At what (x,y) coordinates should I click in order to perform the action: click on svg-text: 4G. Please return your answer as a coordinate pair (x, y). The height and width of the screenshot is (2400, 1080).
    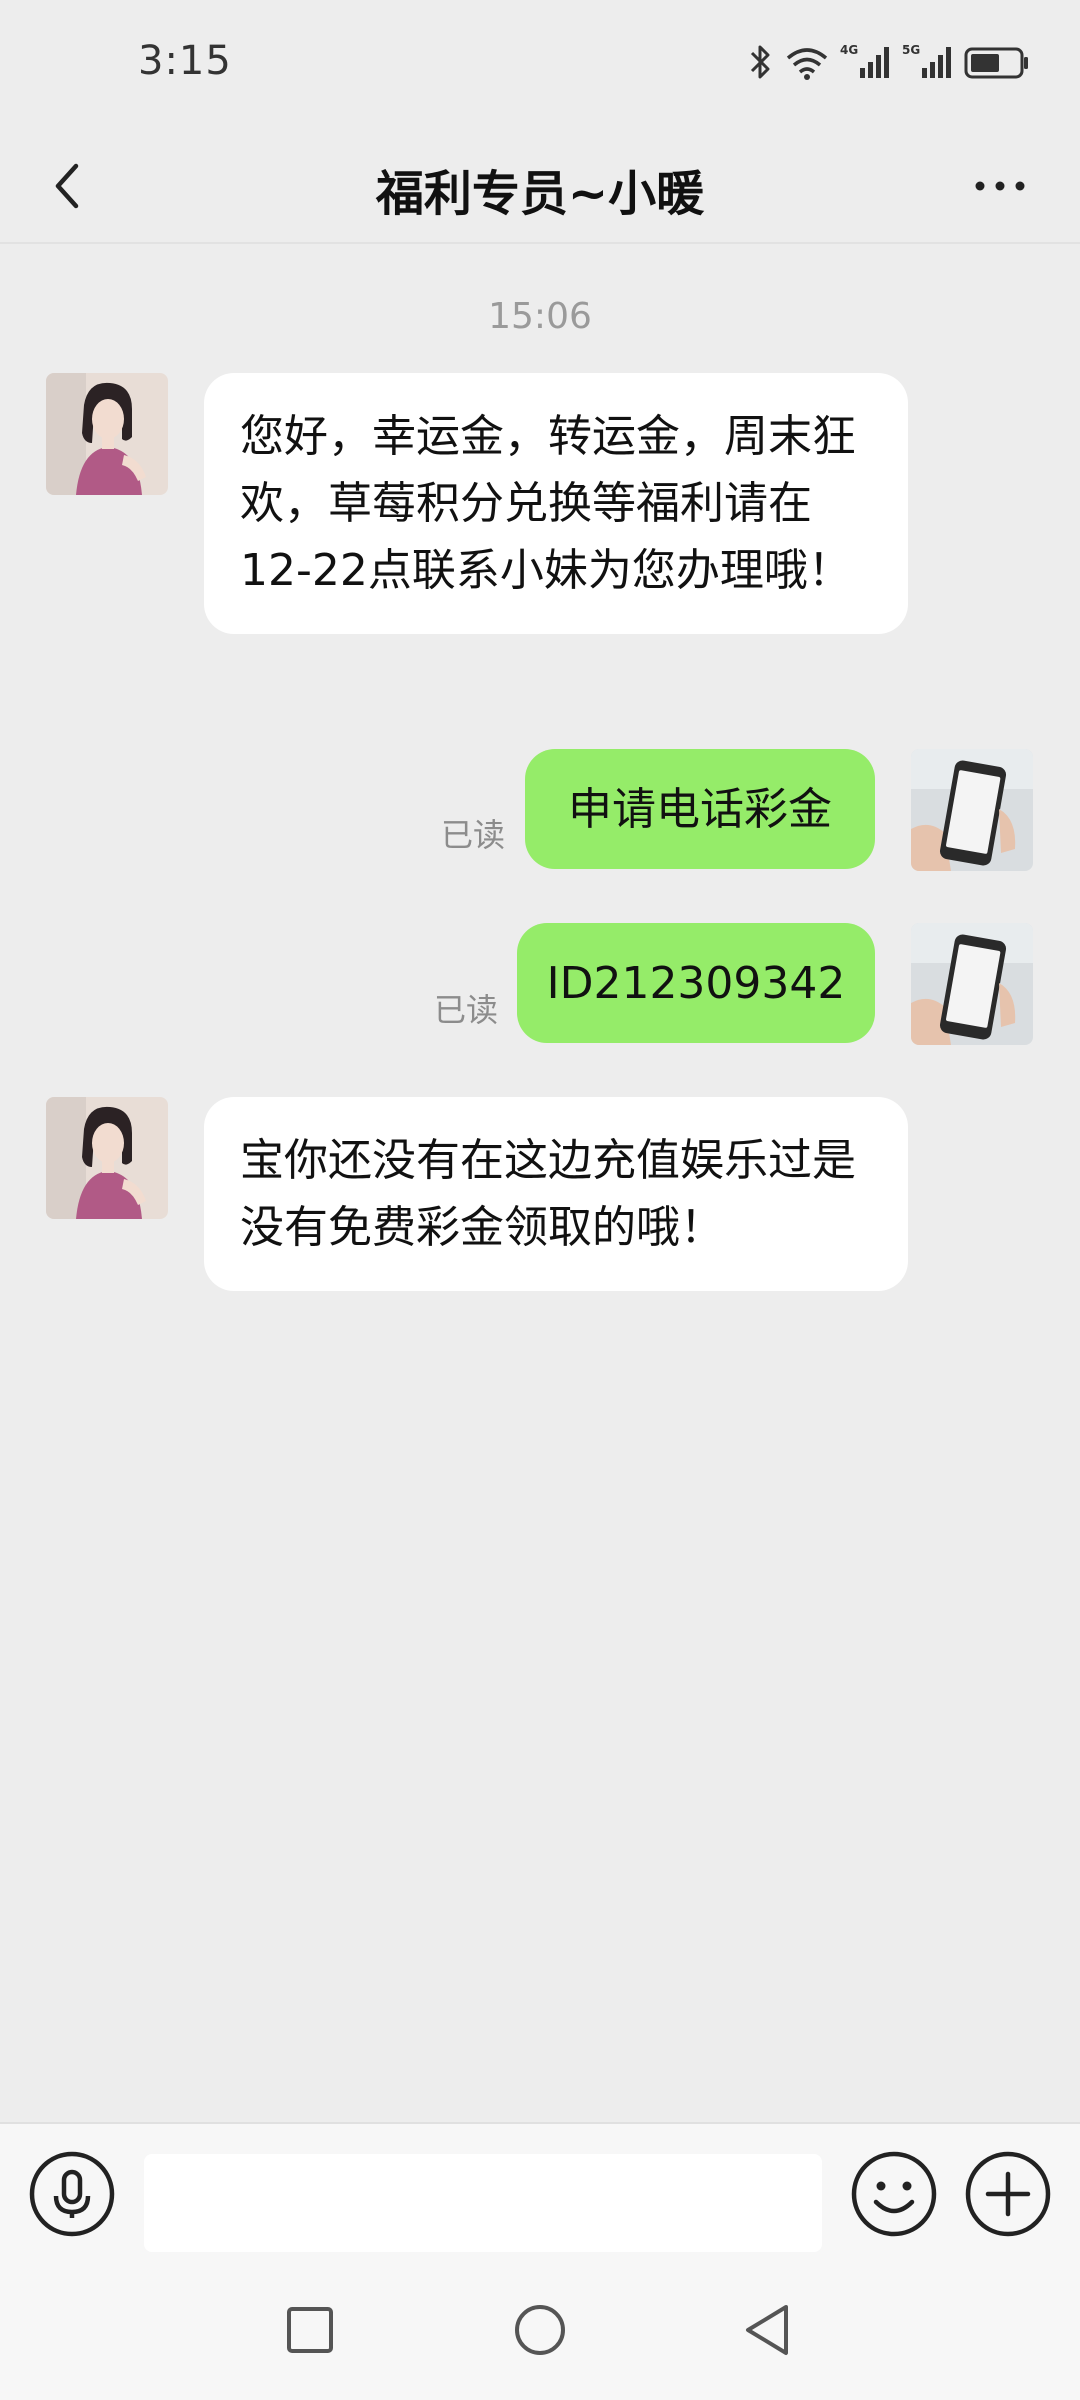
    Looking at the image, I should click on (849, 50).